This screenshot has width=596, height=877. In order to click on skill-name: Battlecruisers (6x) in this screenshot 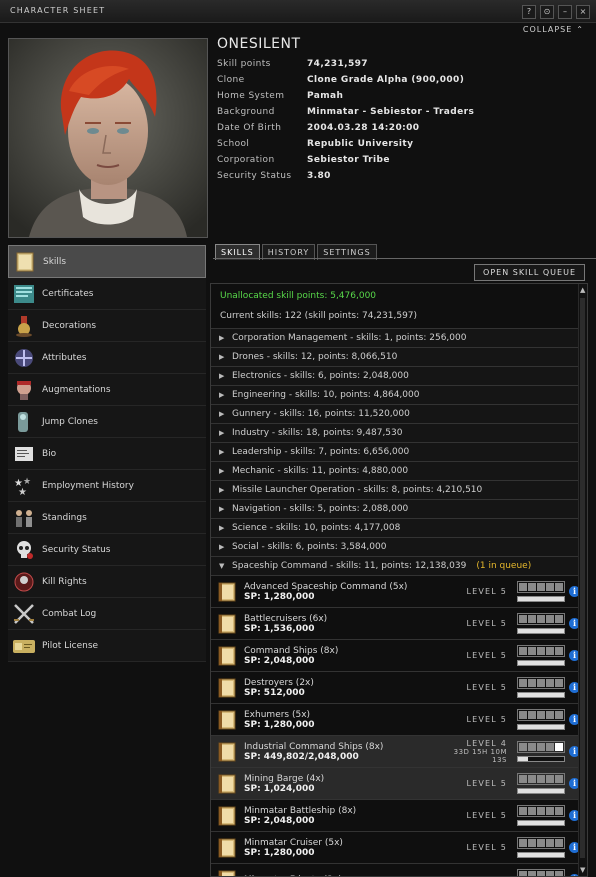, I will do `click(346, 619)`.